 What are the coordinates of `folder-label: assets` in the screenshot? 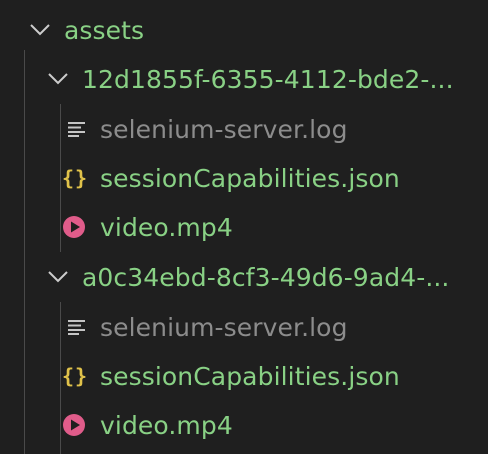 It's located at (104, 30).